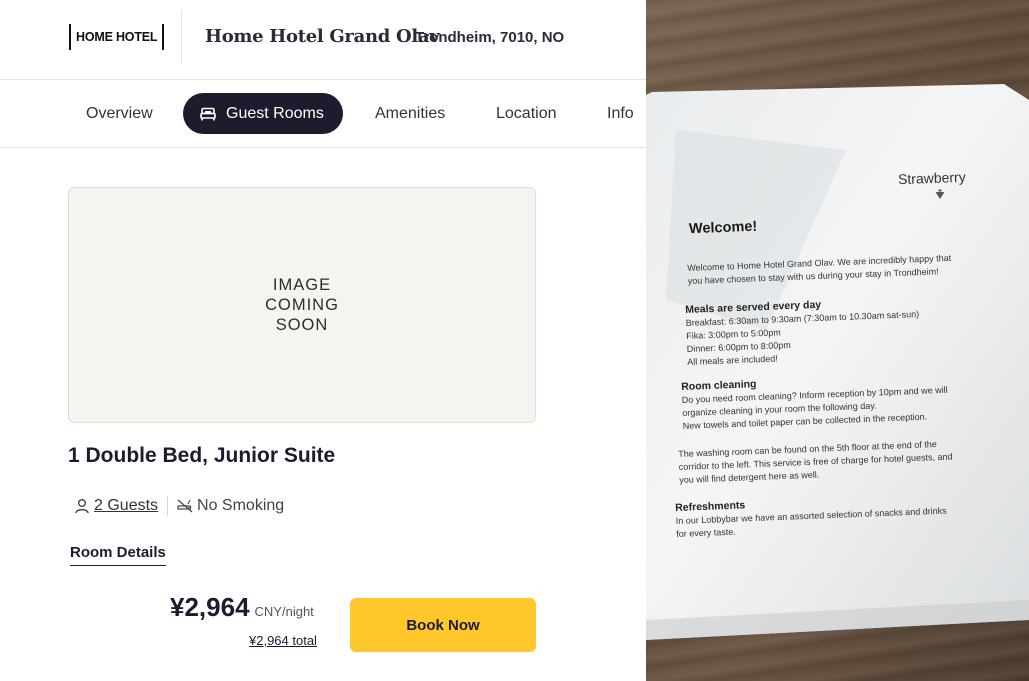 This screenshot has width=1029, height=681. Describe the element at coordinates (940, 194) in the screenshot. I see `strawberry-icon` at that location.